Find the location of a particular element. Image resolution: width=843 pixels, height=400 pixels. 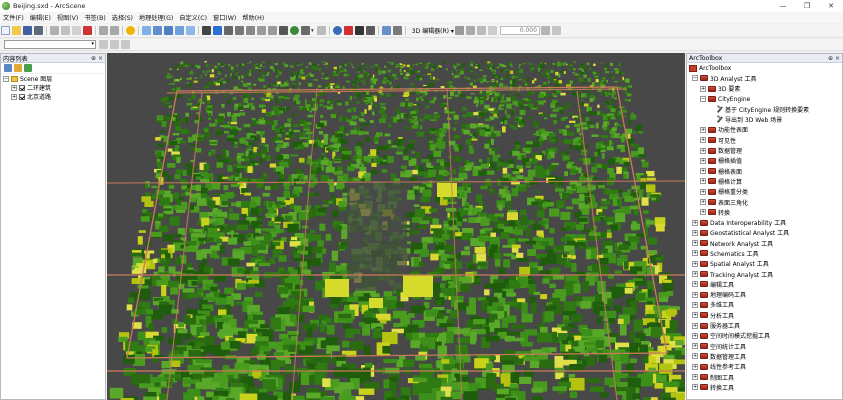

menu-geoprocessing: 地理处理(G) is located at coordinates (156, 17).